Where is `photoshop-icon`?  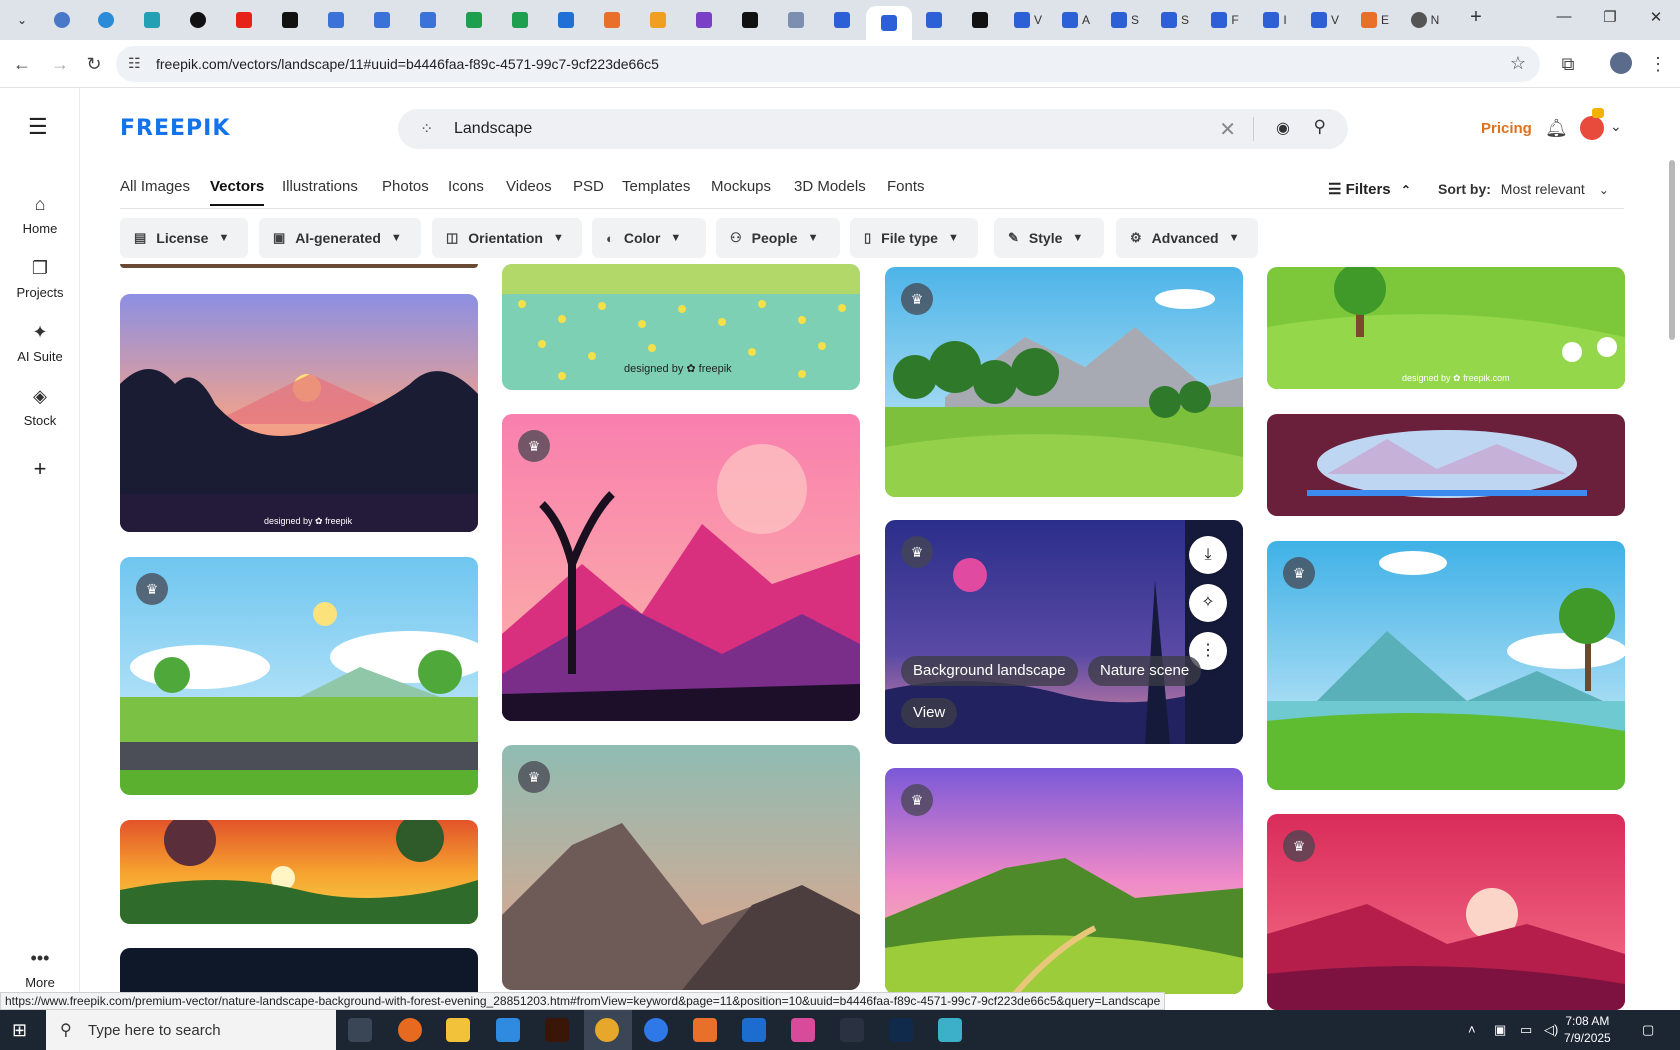
photoshop-icon is located at coordinates (901, 1030).